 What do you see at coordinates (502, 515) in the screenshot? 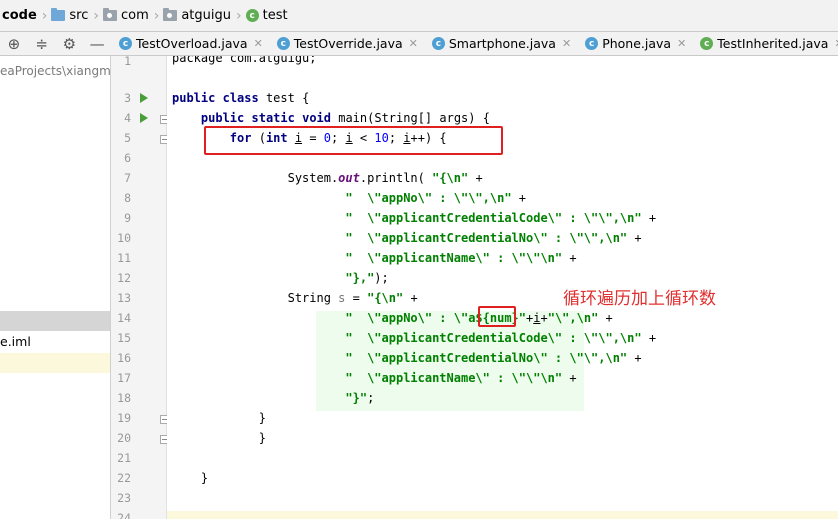
I see `current-line-highlight` at bounding box center [502, 515].